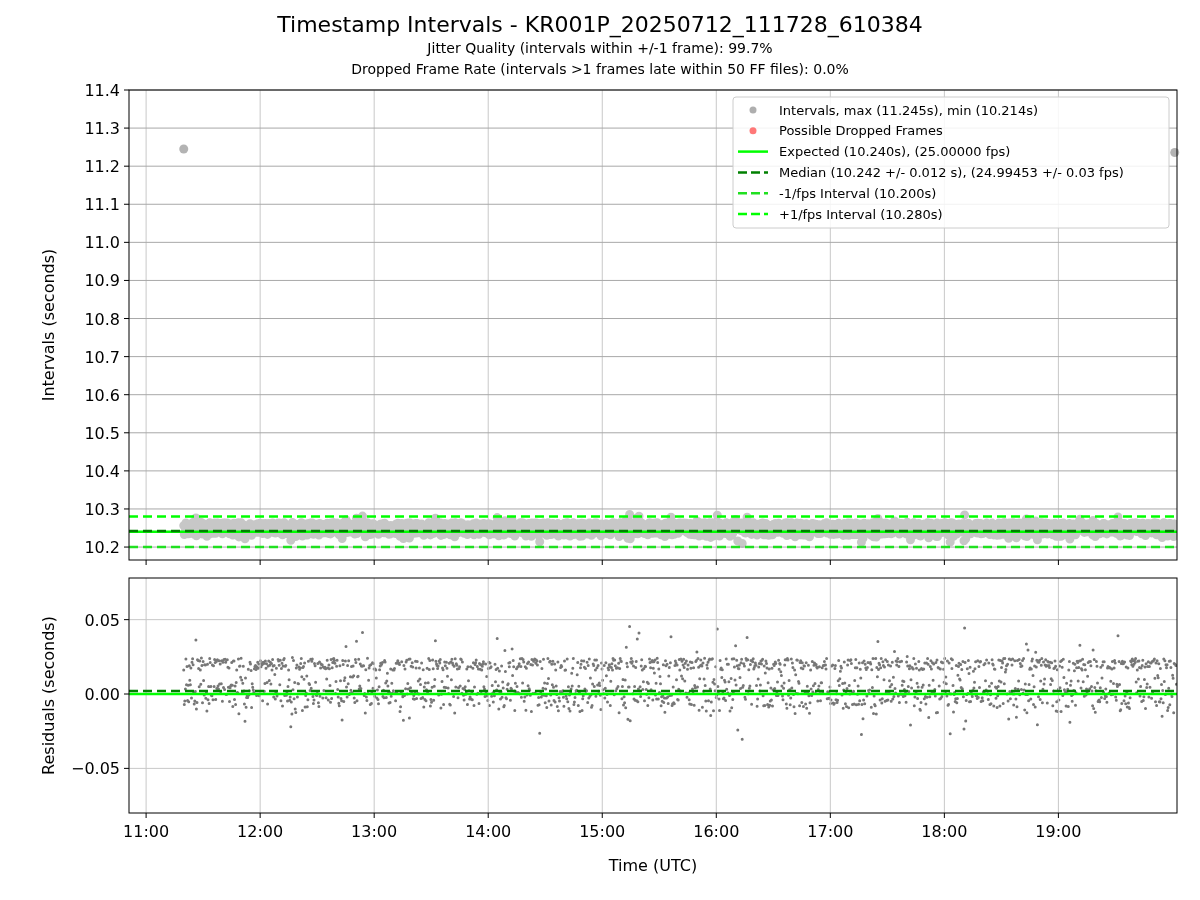 This screenshot has height=900, width=1200. I want to click on axis-label: Intervals (seconds), so click(48, 325).